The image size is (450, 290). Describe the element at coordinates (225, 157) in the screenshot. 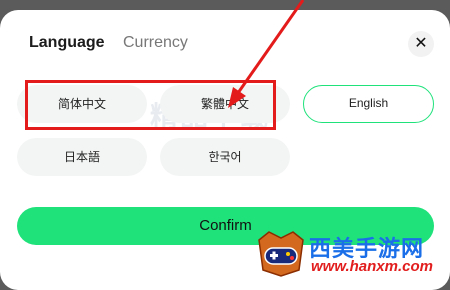

I see `lang-option-korean: 한국어` at that location.